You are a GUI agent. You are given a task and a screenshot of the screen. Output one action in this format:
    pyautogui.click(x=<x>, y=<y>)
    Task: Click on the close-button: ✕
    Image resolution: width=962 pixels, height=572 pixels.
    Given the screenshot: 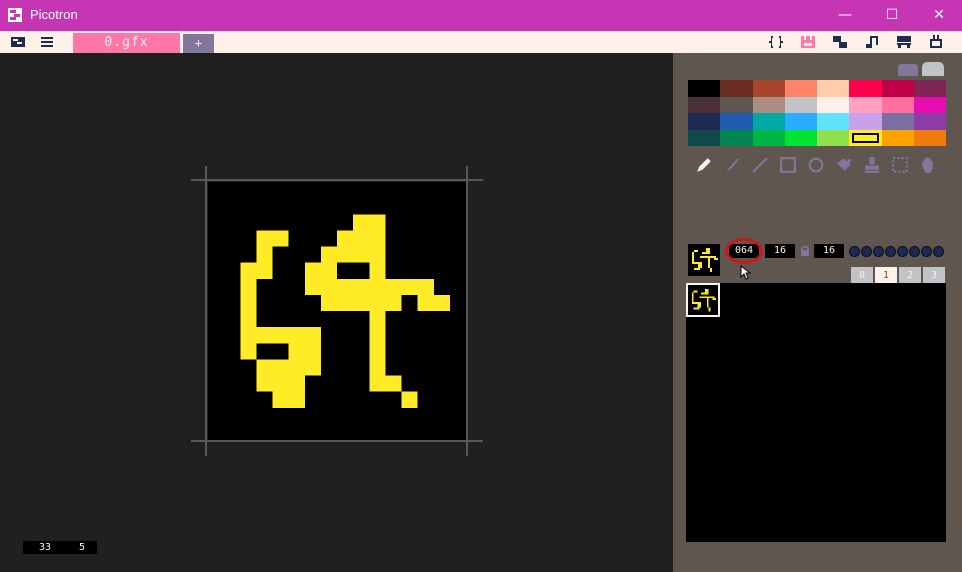 What is the action you would take?
    pyautogui.click(x=939, y=15)
    